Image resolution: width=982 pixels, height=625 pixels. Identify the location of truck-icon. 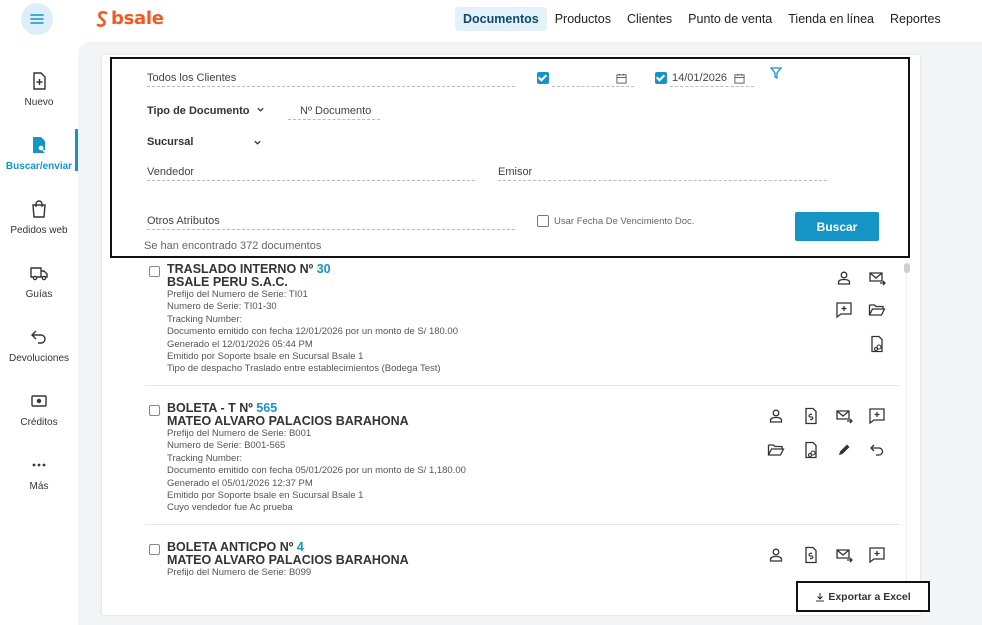
(39, 274).